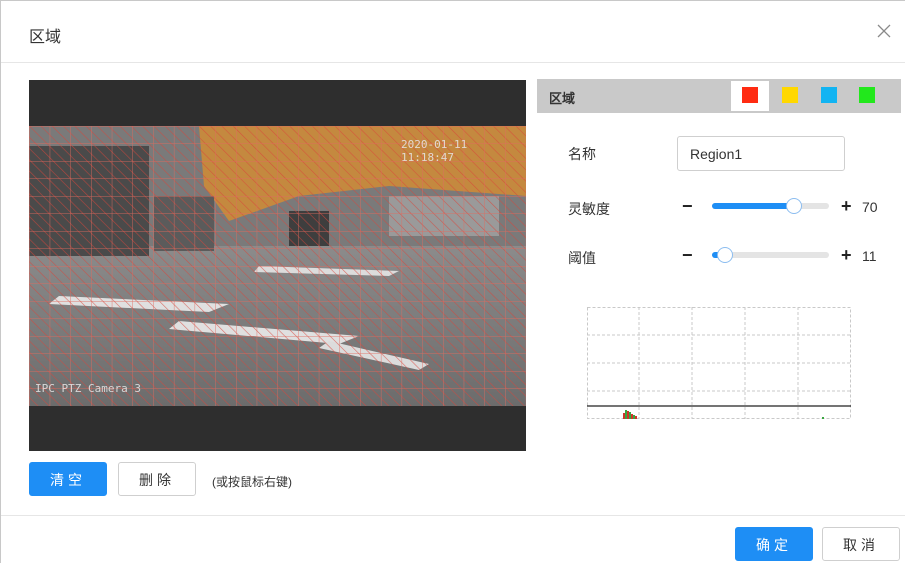  I want to click on region-color-blue, so click(829, 95).